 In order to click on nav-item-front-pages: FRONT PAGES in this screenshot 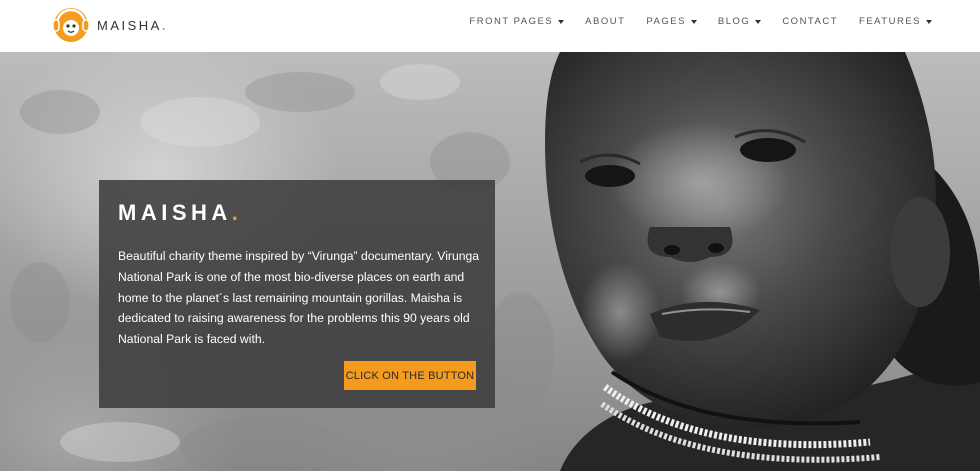, I will do `click(517, 21)`.